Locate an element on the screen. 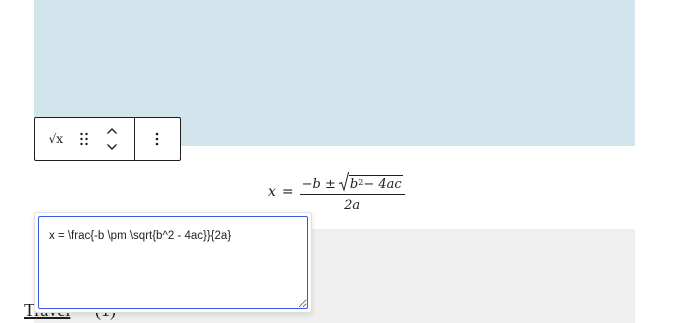 Image resolution: width=680 pixels, height=323 pixels. formula-sqrt-exponent: 2 is located at coordinates (361, 182).